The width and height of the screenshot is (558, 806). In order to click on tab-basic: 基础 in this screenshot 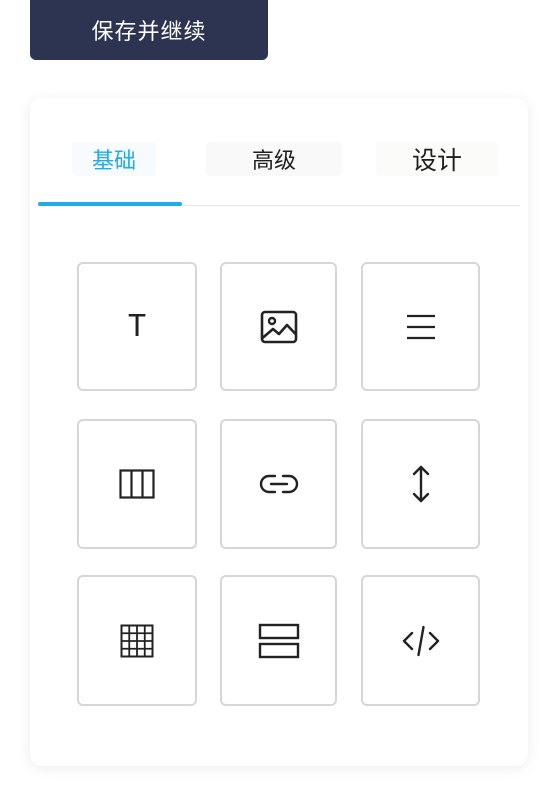, I will do `click(114, 159)`.